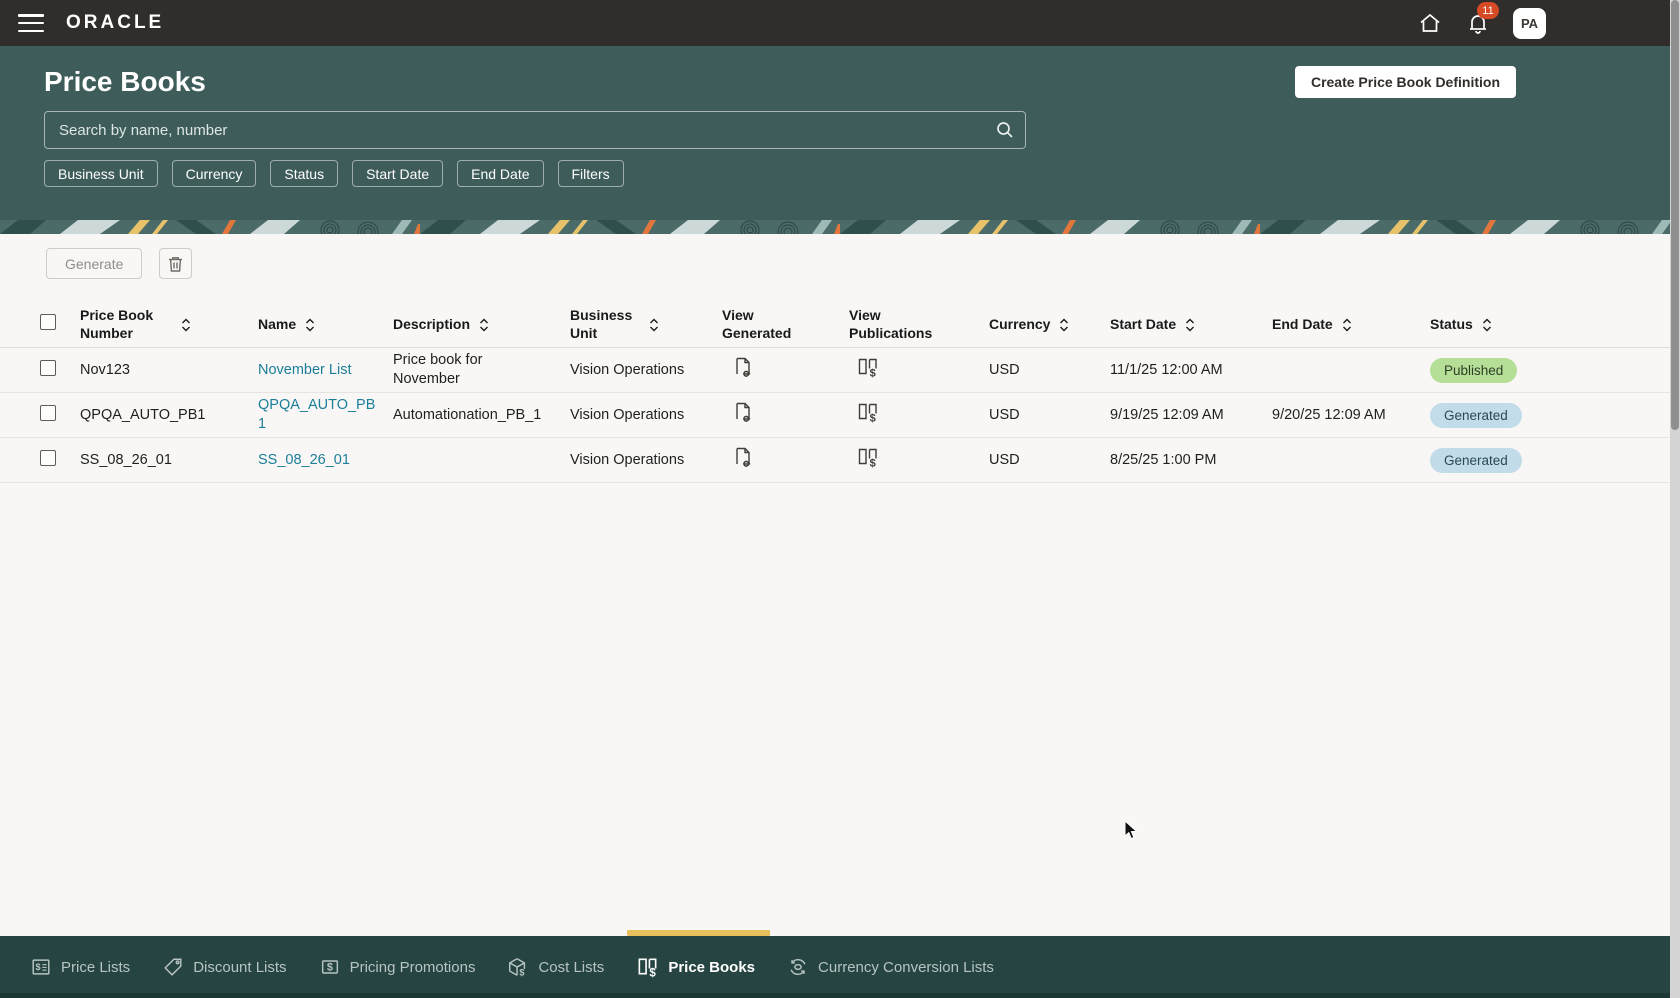  What do you see at coordinates (398, 173) in the screenshot?
I see `filter-chip-start-date: Start Date` at bounding box center [398, 173].